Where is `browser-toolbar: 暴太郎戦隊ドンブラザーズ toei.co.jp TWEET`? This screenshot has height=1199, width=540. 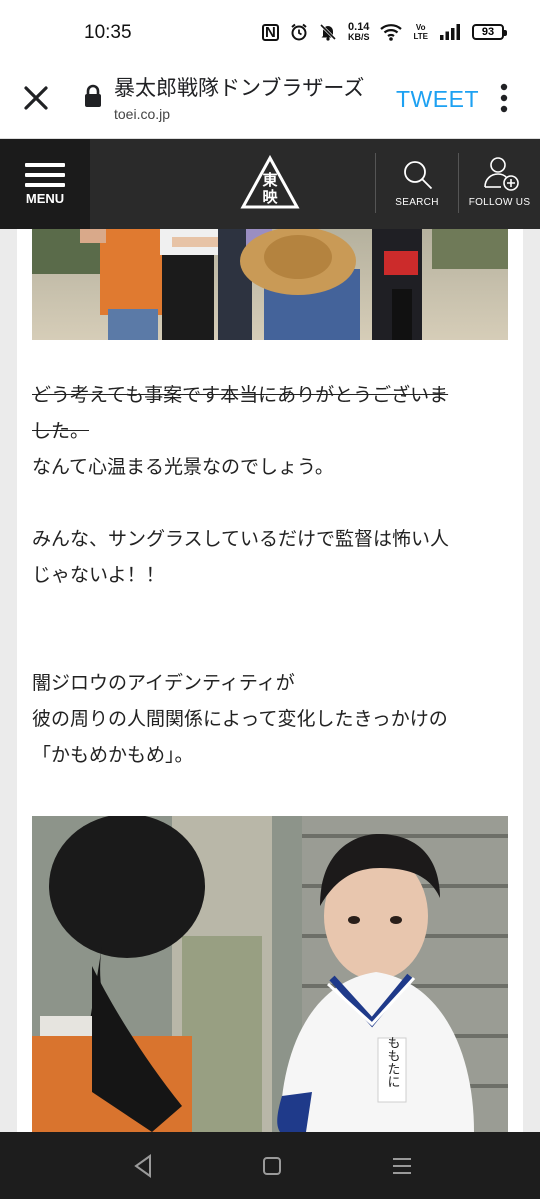
browser-toolbar: 暴太郎戦隊ドンブラザーズ toei.co.jp TWEET is located at coordinates (270, 100).